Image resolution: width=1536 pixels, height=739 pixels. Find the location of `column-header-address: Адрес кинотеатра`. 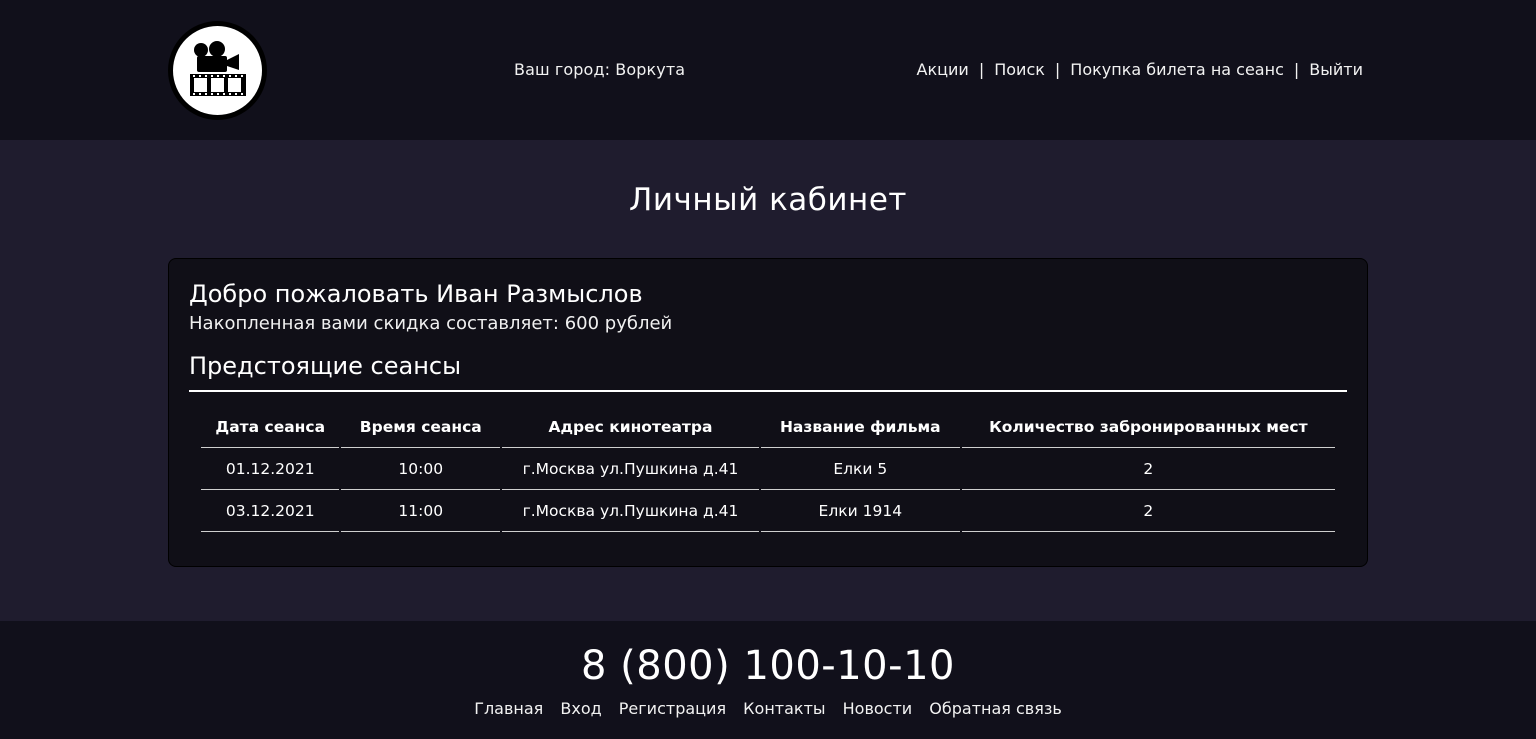

column-header-address: Адрес кинотеатра is located at coordinates (630, 427).